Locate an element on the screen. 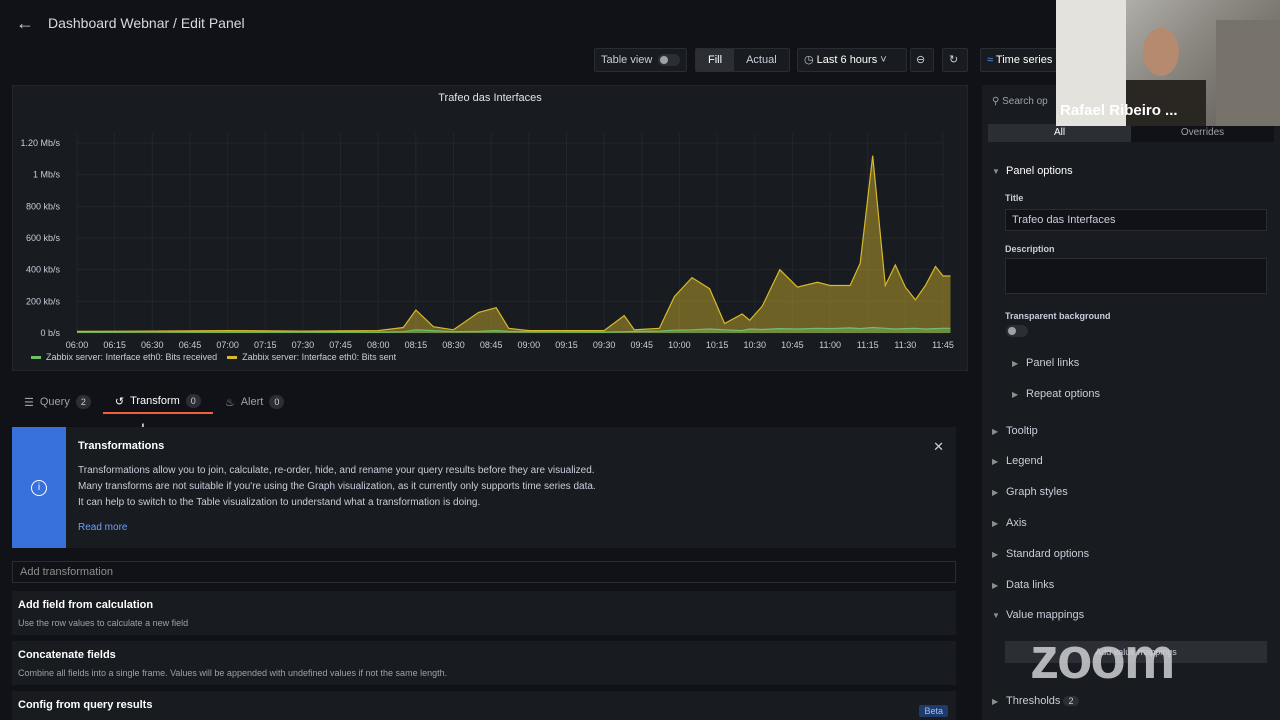 The image size is (1280, 720). arrow-left-icon: ← is located at coordinates (26, 23).